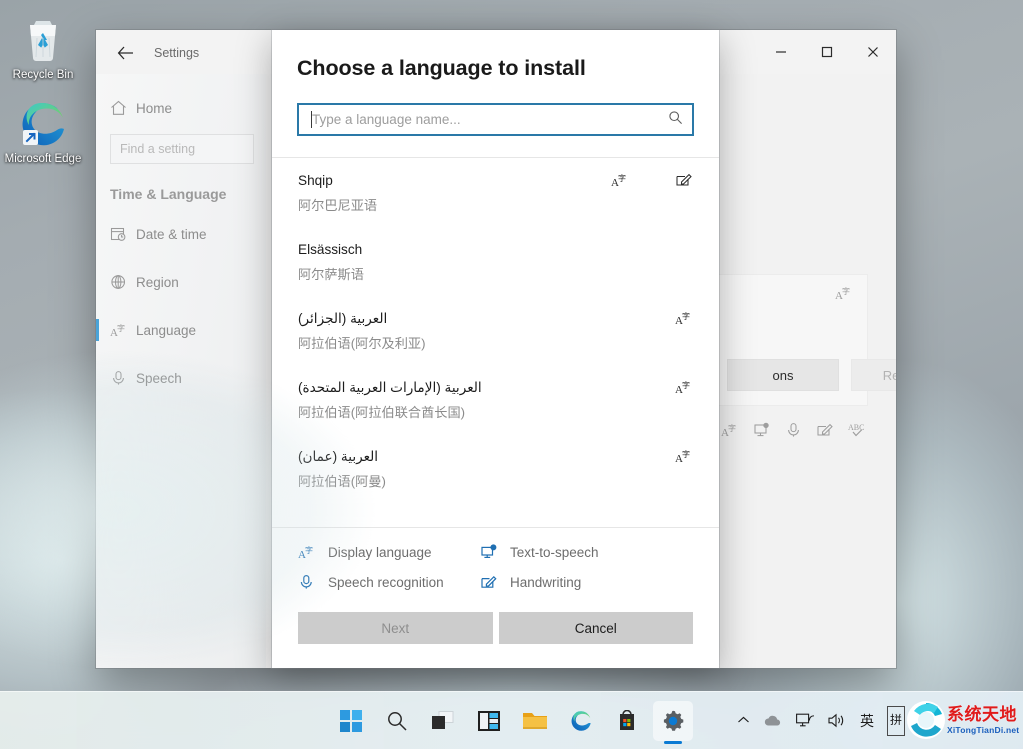  I want to click on basic-typing-icon: ABC, so click(858, 432).